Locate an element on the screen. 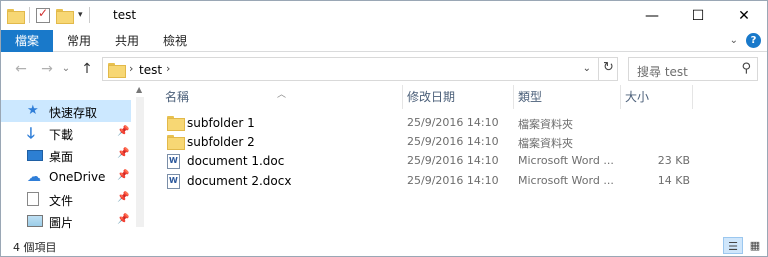  download-icon: 🡓 is located at coordinates (31, 133).